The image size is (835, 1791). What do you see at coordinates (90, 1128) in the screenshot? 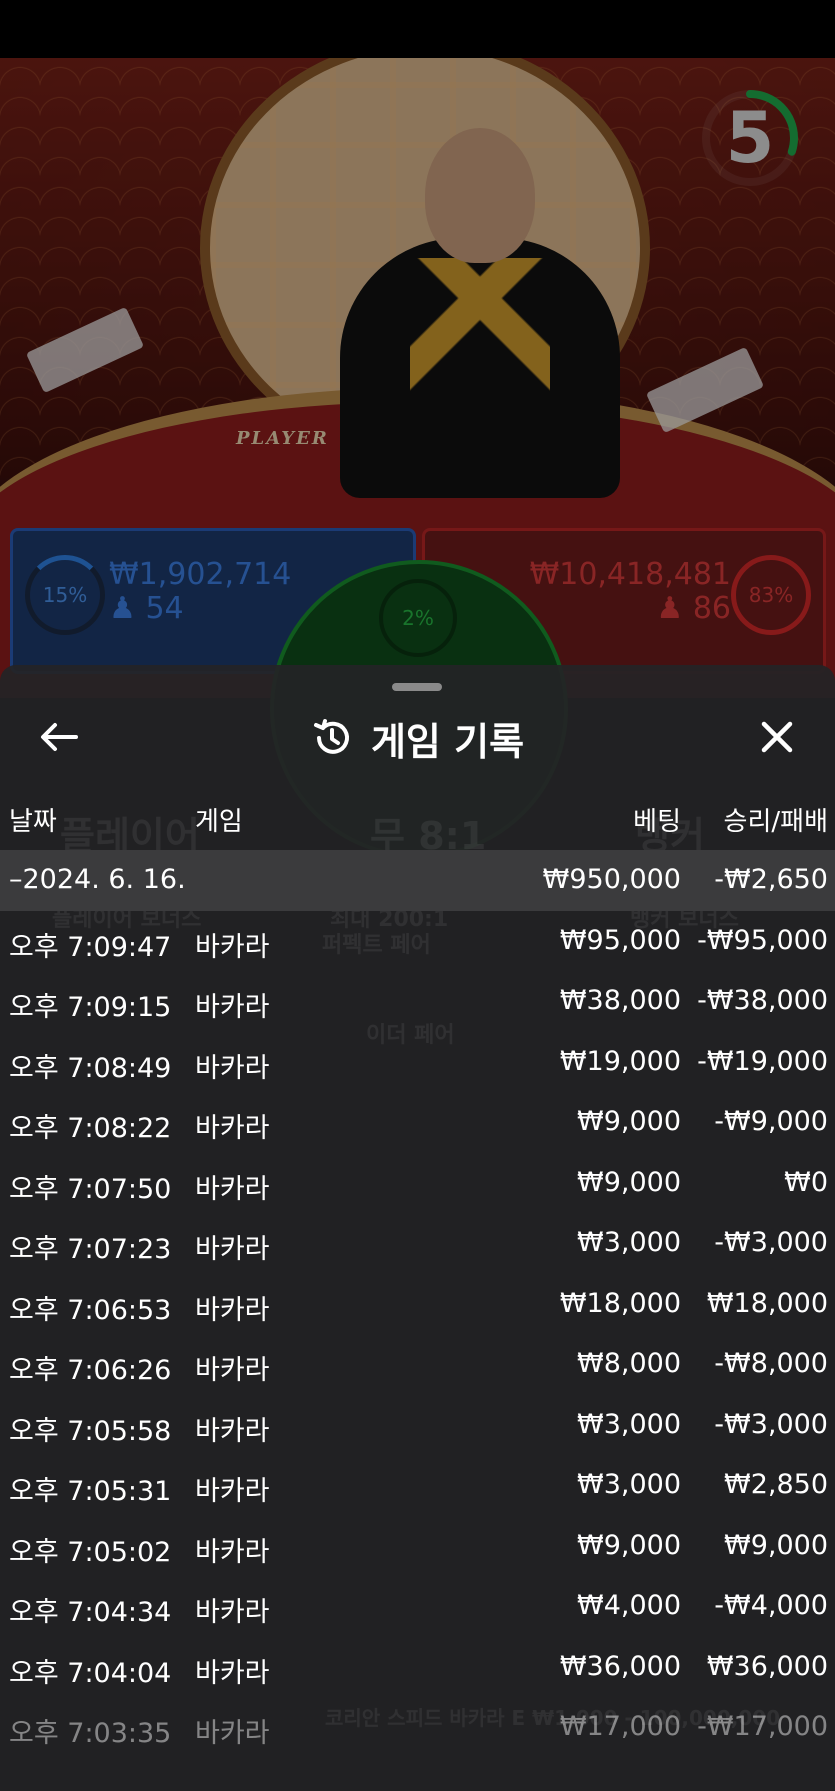
I see `row-time: 오후 7:08:22` at bounding box center [90, 1128].